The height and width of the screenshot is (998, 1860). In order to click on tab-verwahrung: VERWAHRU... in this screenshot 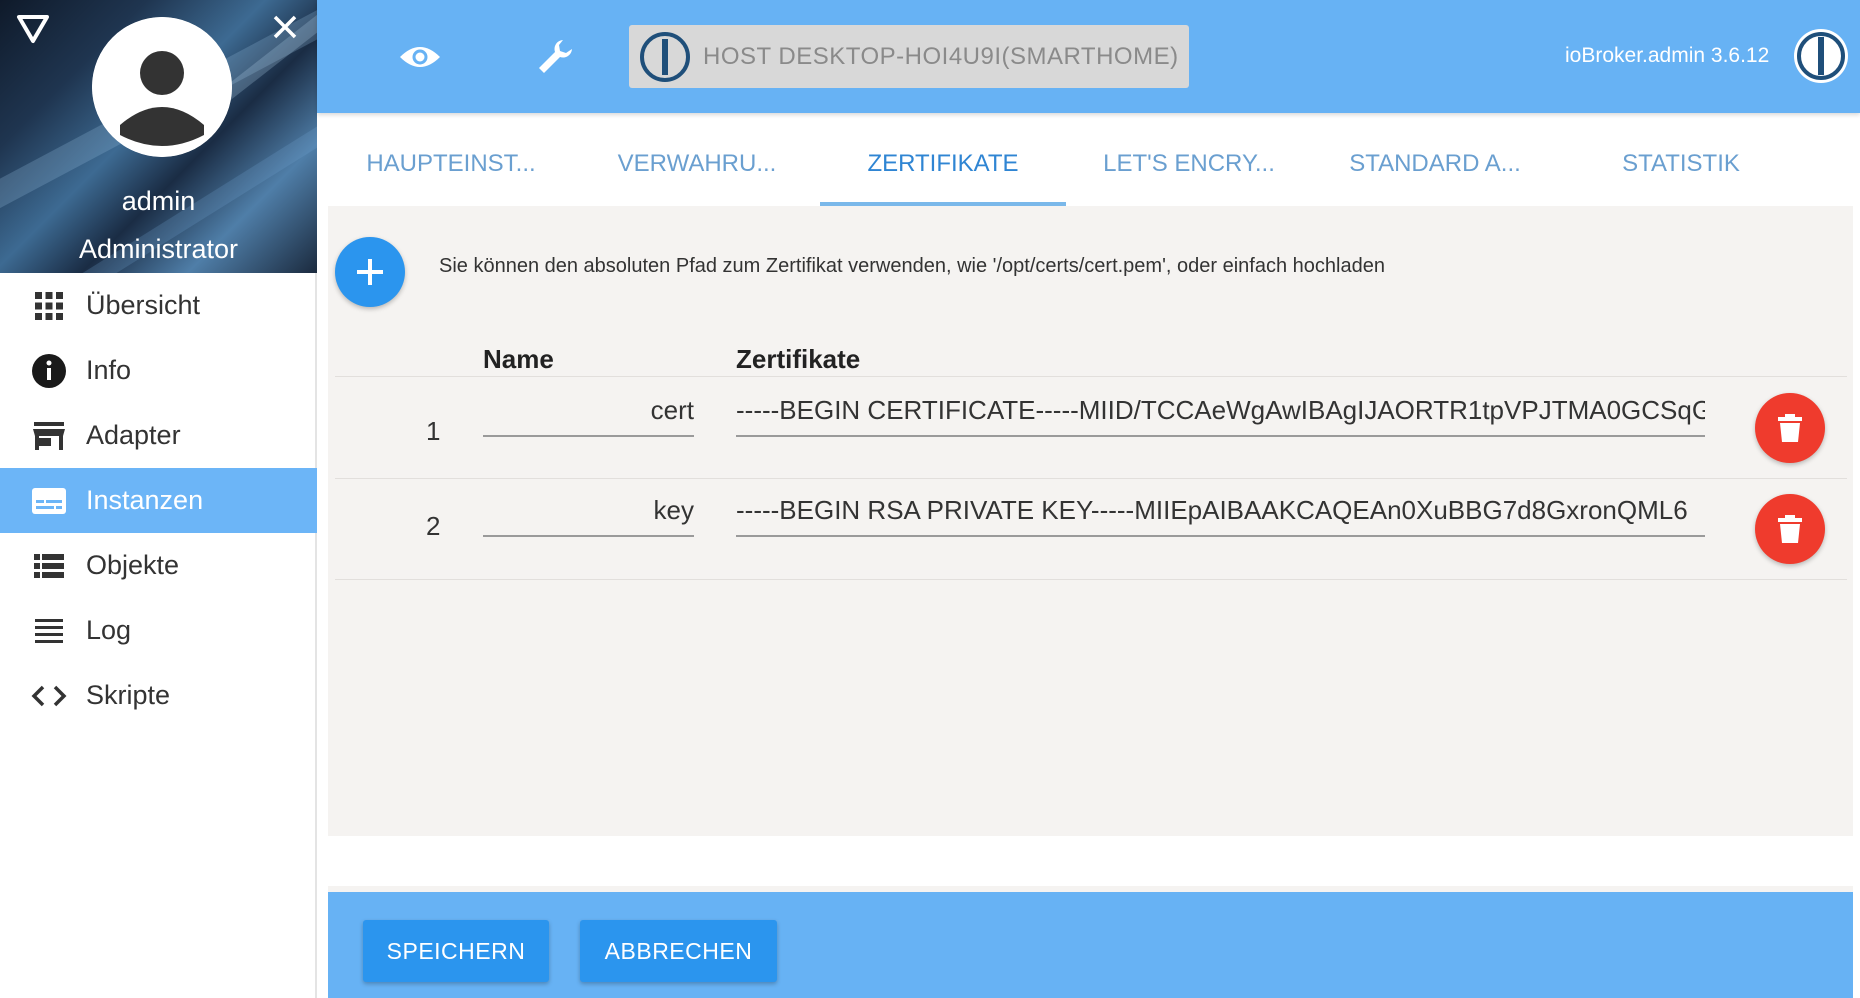, I will do `click(697, 164)`.